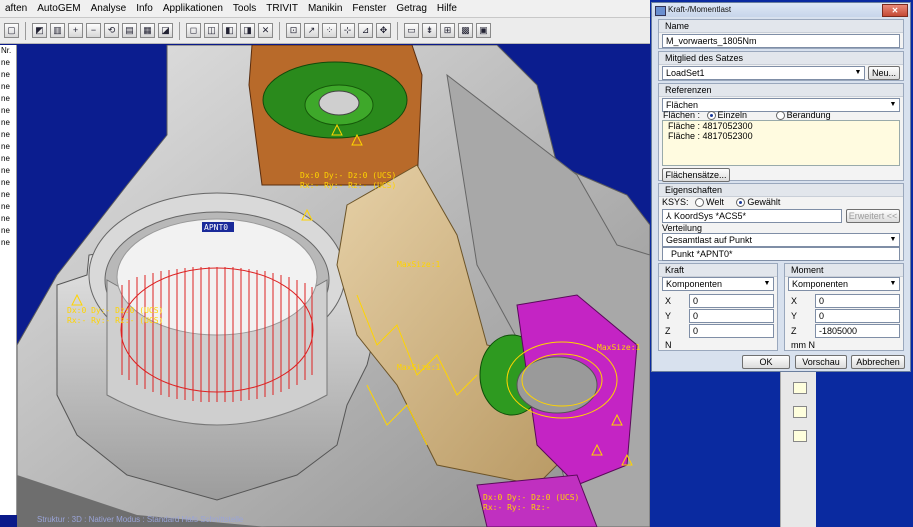  What do you see at coordinates (711, 116) in the screenshot?
I see `radio-single` at bounding box center [711, 116].